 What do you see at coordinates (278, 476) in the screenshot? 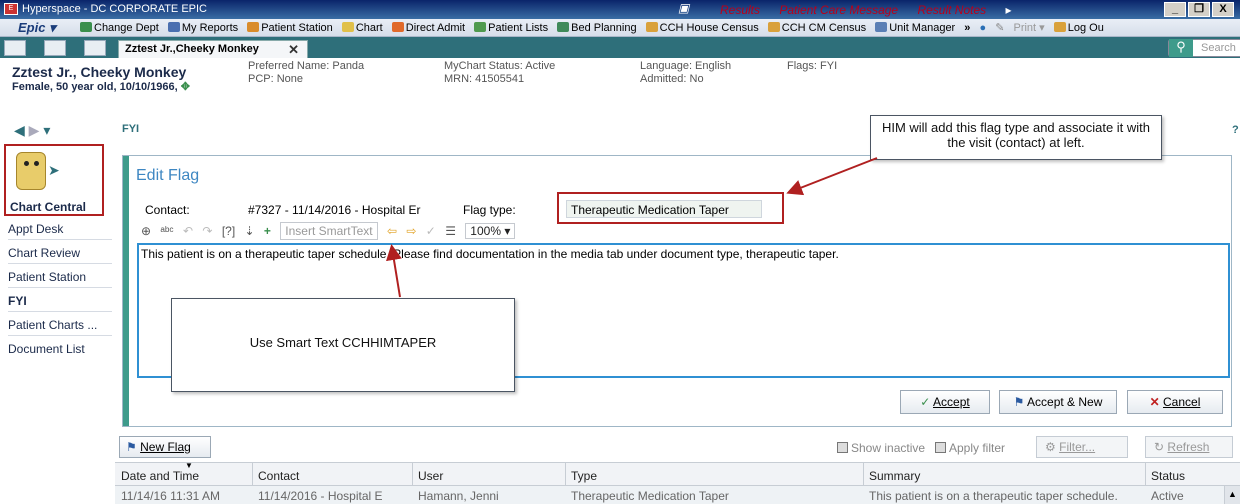
I see `column-header-contact: Contact` at bounding box center [278, 476].